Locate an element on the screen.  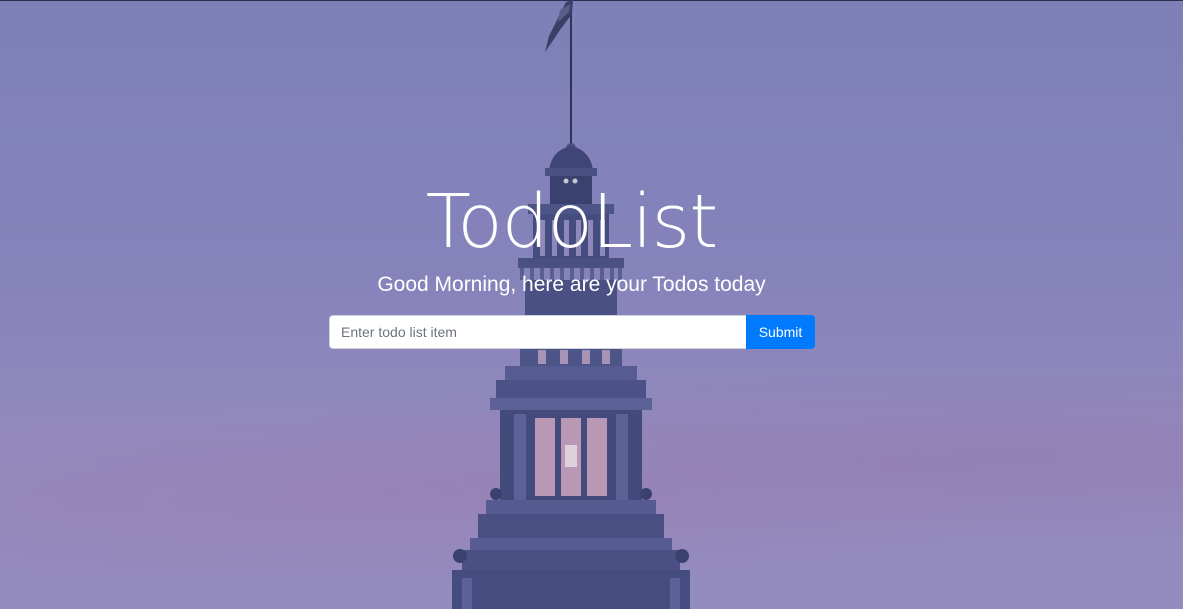
todo-input is located at coordinates (537, 332).